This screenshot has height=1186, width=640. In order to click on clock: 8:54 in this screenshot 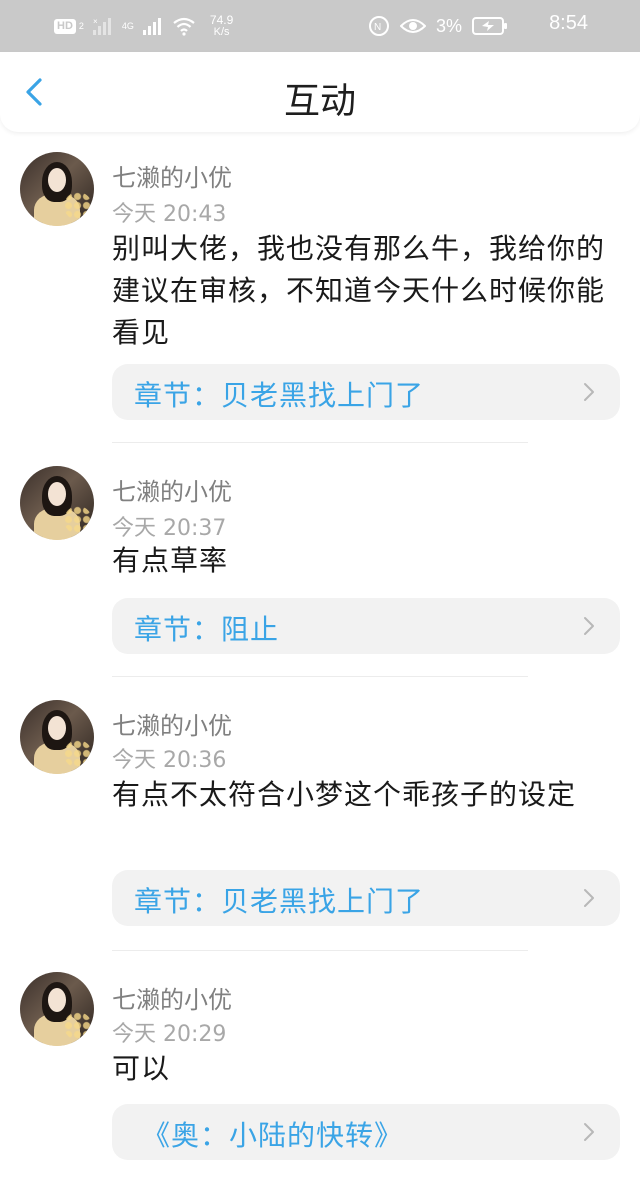, I will do `click(568, 23)`.